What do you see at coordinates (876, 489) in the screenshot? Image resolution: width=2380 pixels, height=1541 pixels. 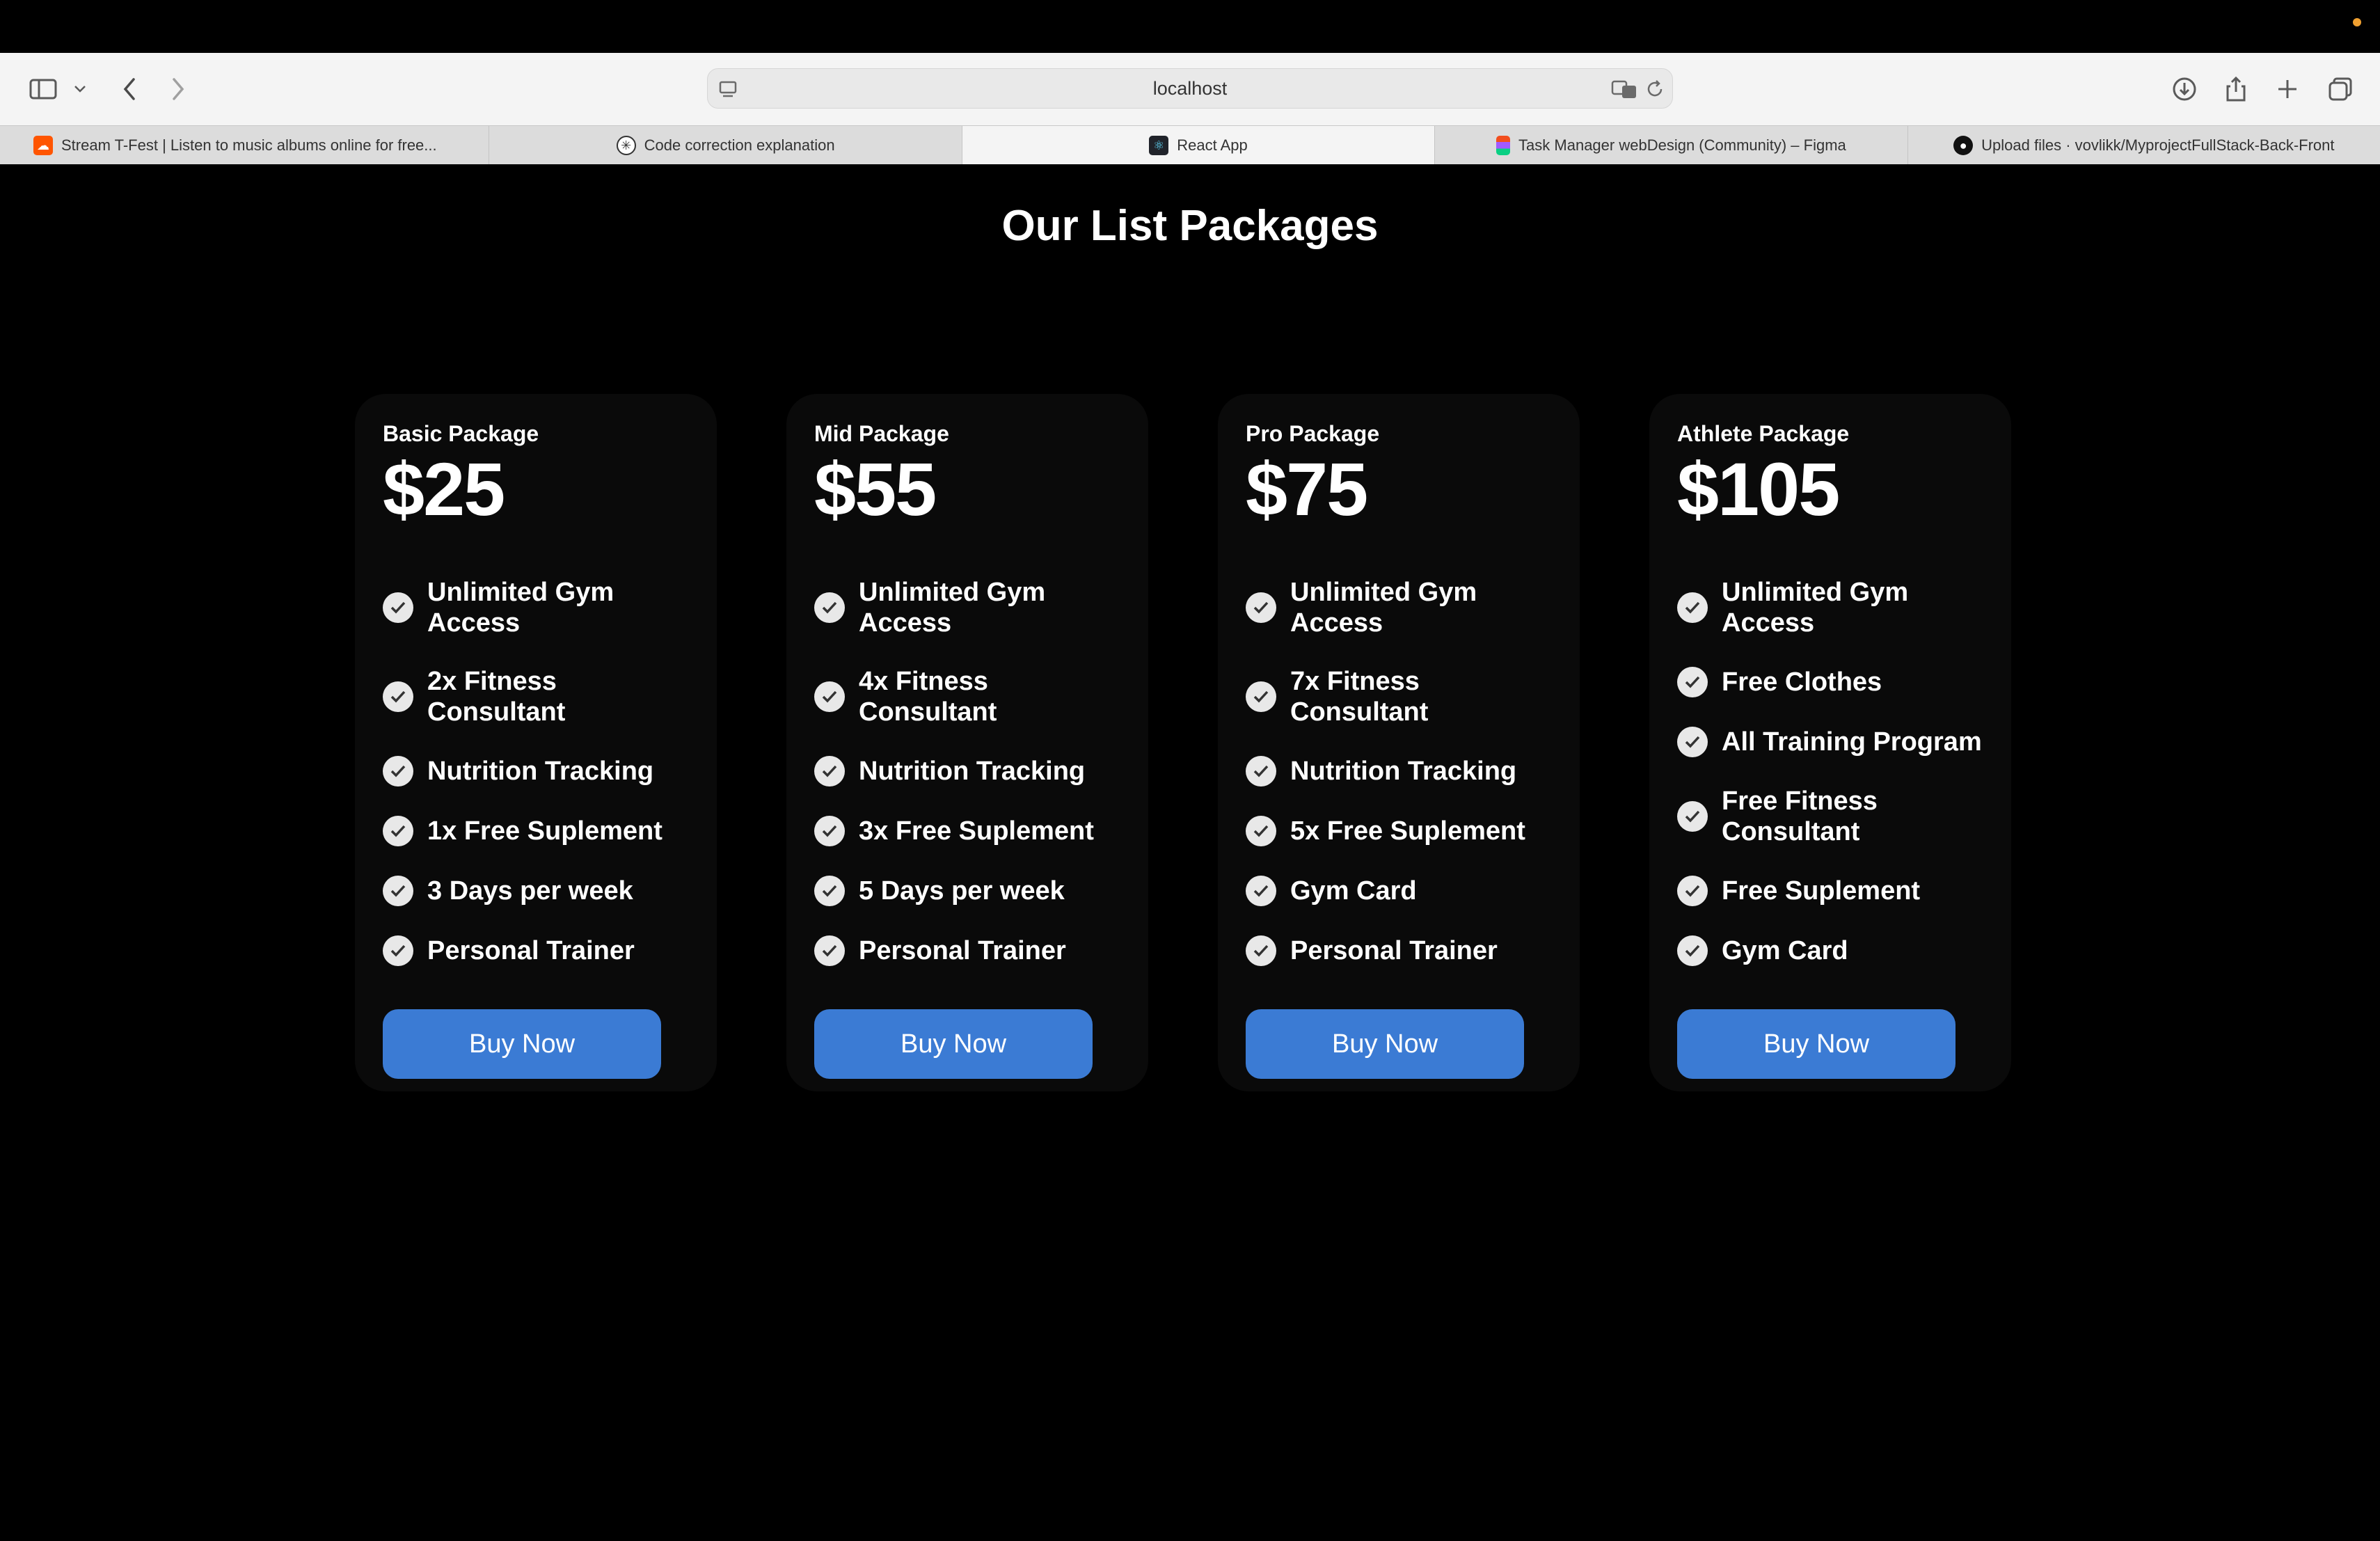 I see `package-price: $55` at bounding box center [876, 489].